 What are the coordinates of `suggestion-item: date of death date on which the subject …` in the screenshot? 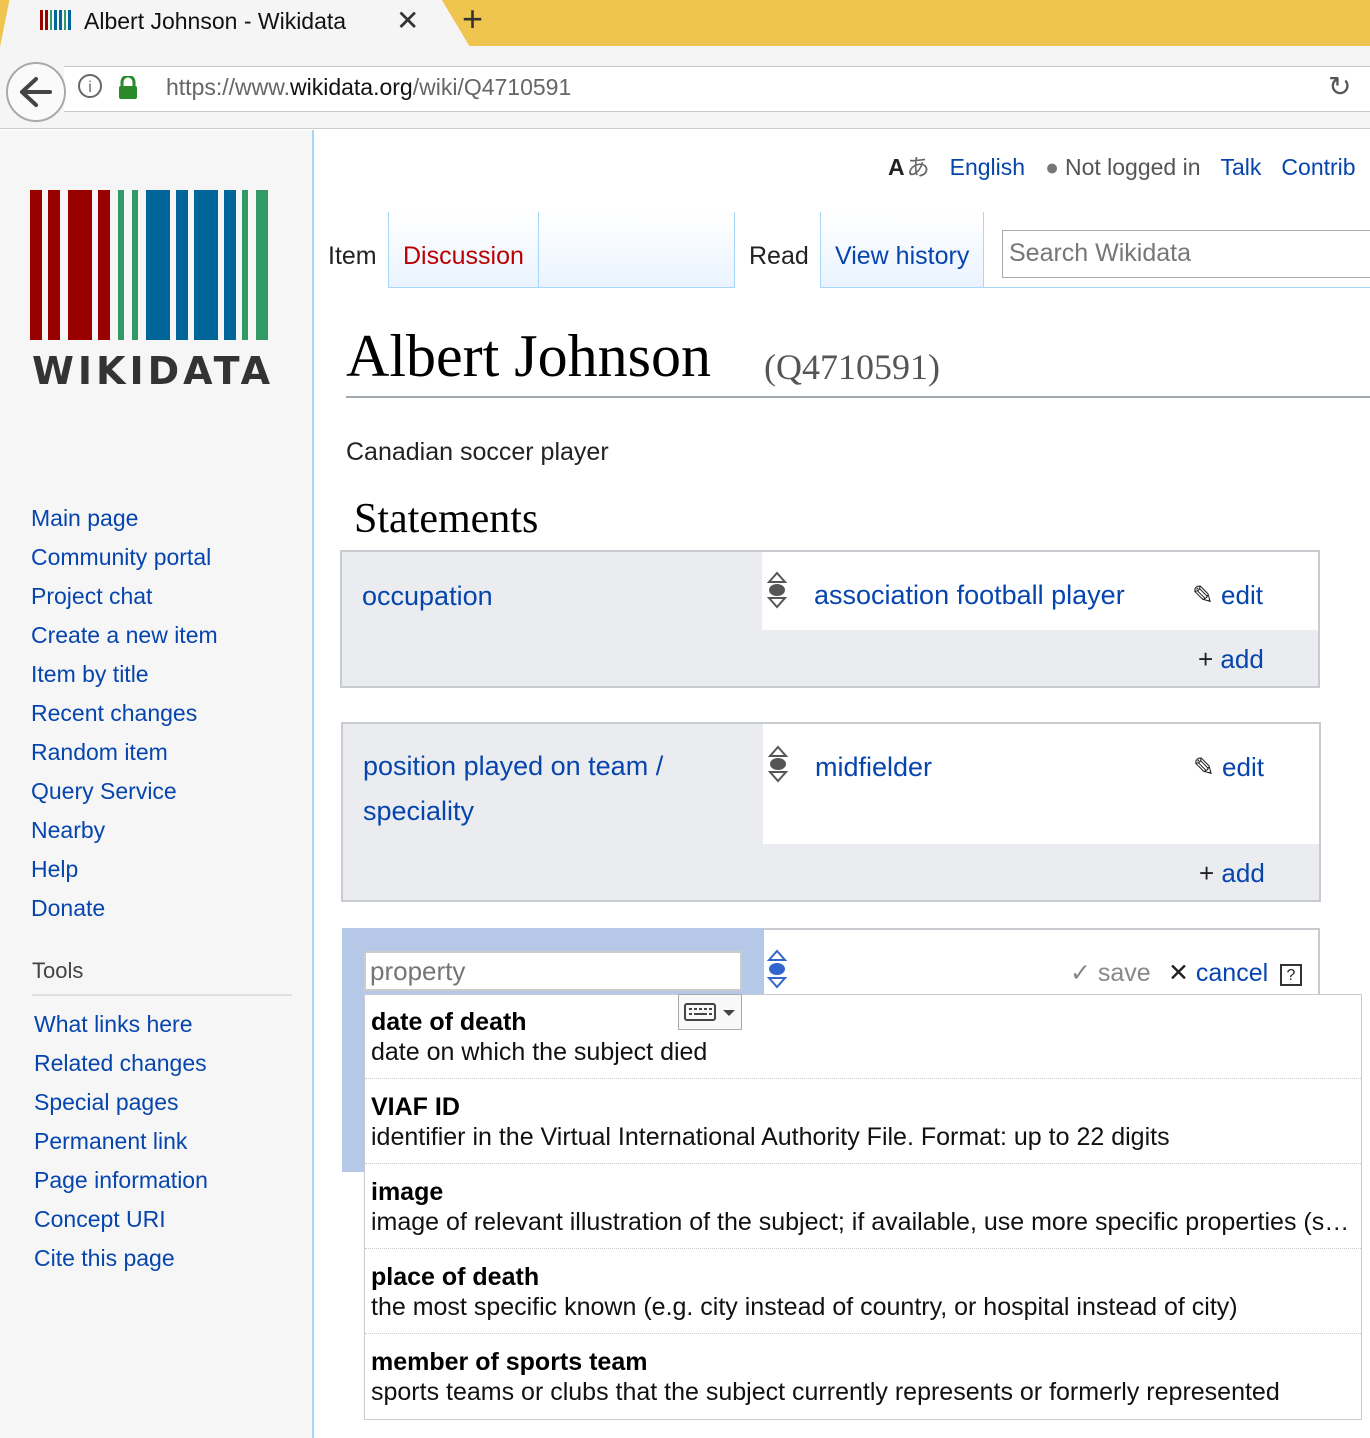 It's located at (863, 1037).